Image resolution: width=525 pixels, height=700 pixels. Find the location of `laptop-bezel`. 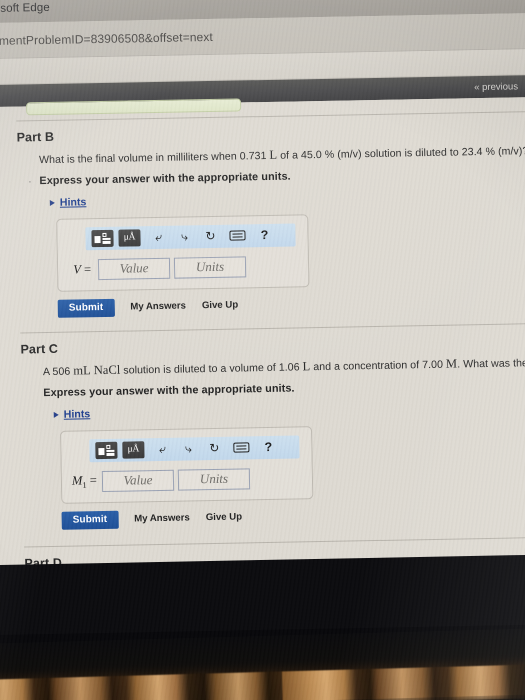

laptop-bezel is located at coordinates (262, 595).